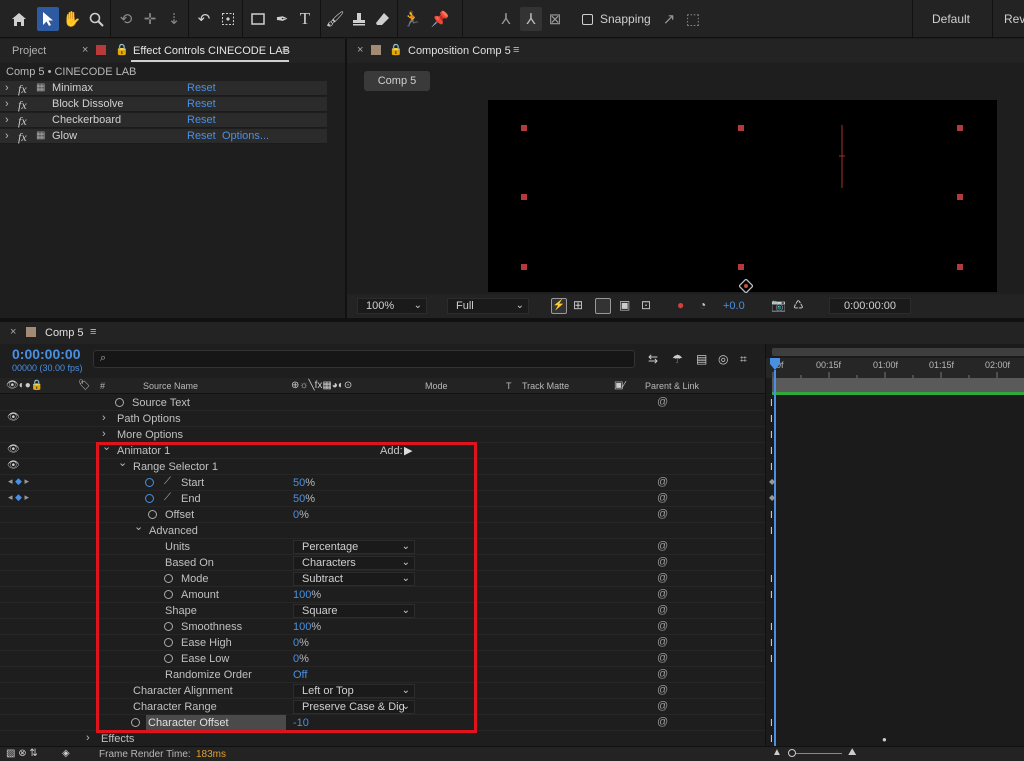 This screenshot has width=1024, height=761. Describe the element at coordinates (895, 368) in the screenshot. I see `time-ruler: 0f 00:15f 01:00f 01:15f 02:00f` at that location.